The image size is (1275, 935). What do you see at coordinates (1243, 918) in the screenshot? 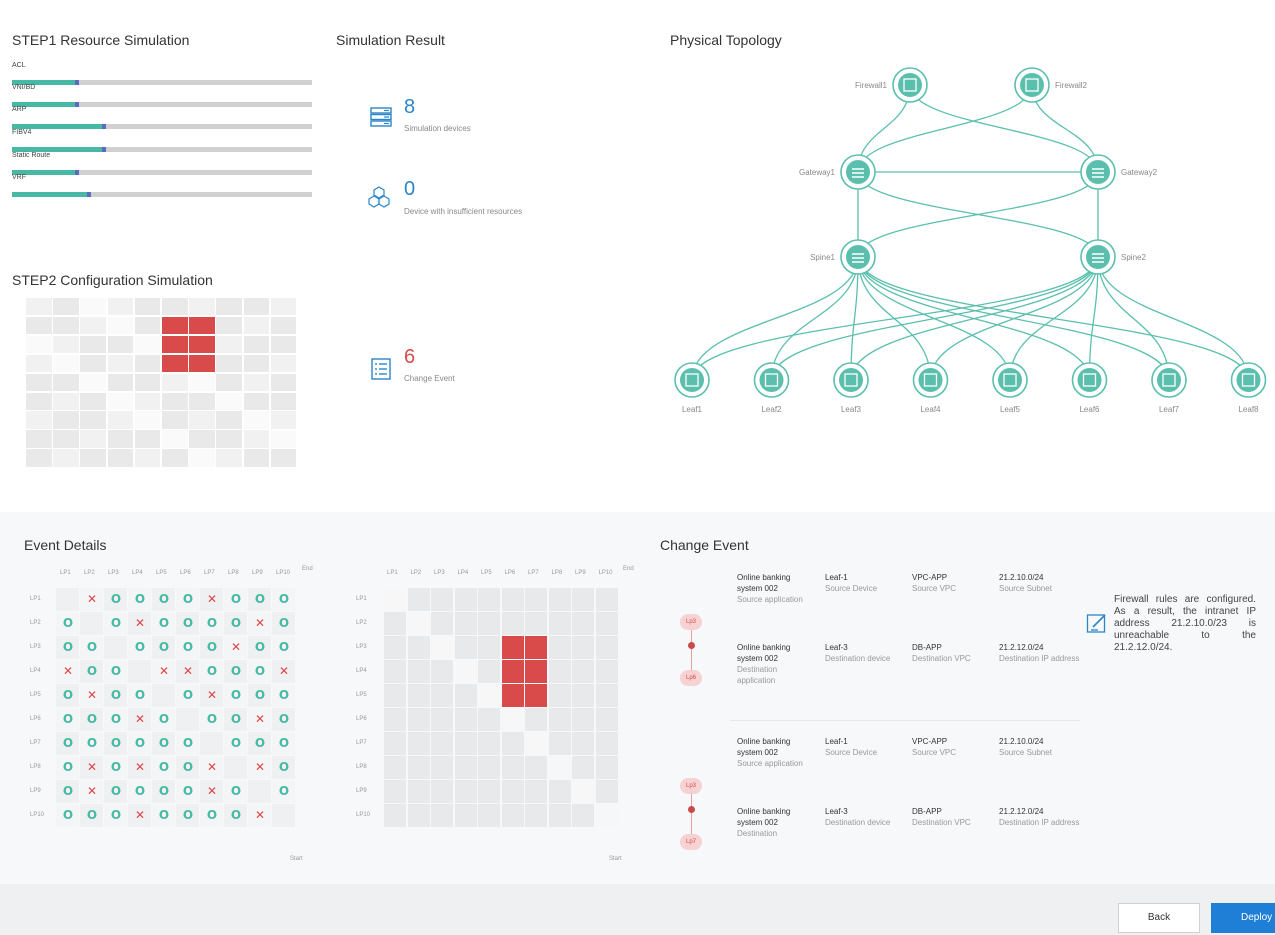
I see `deploy-button: Deploy` at bounding box center [1243, 918].